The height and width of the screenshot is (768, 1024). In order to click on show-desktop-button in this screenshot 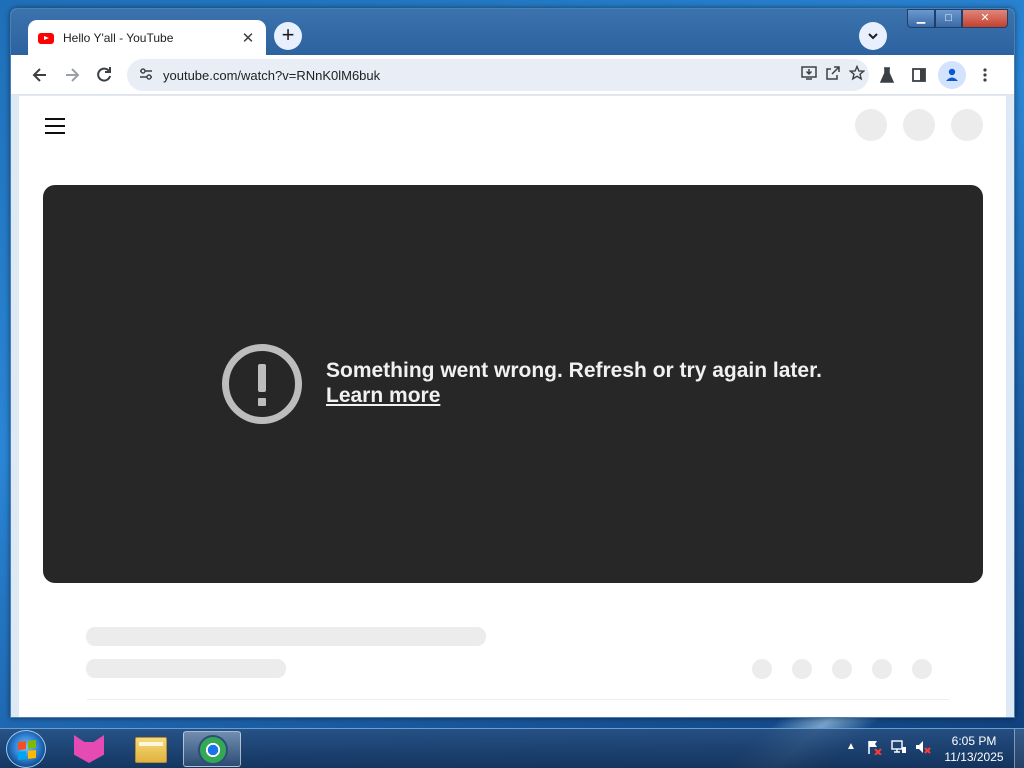, I will do `click(1019, 748)`.